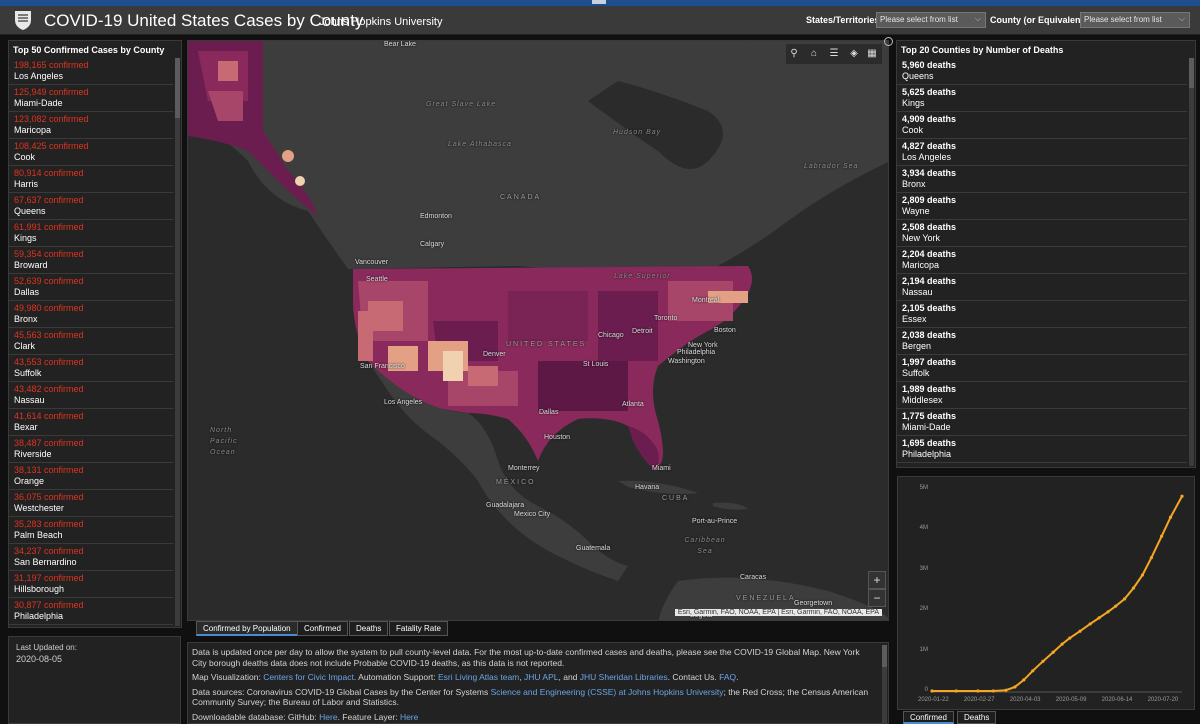 This screenshot has height=724, width=1200. Describe the element at coordinates (91, 557) in the screenshot. I see `list-item: 34,237 confirmed San Bernardino` at that location.